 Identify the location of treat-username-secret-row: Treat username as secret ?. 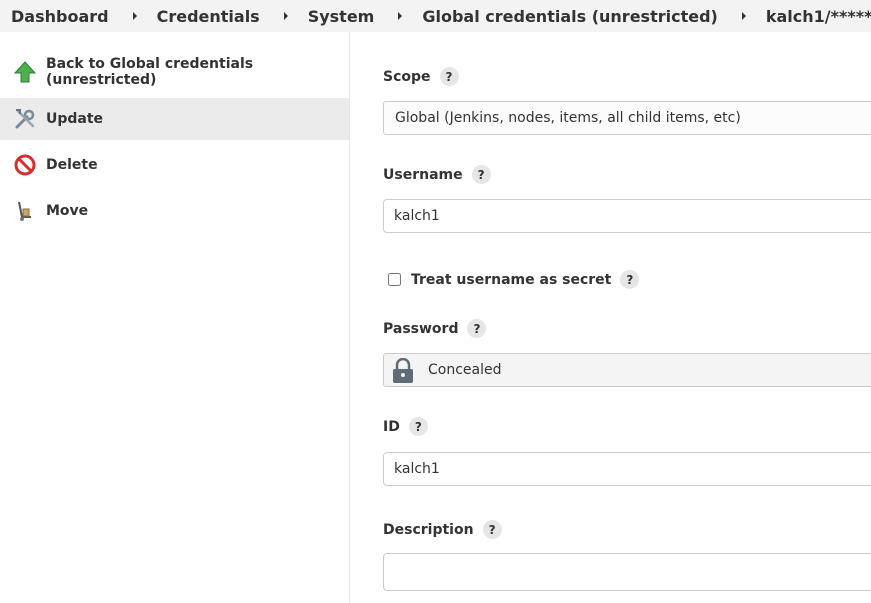
(511, 279).